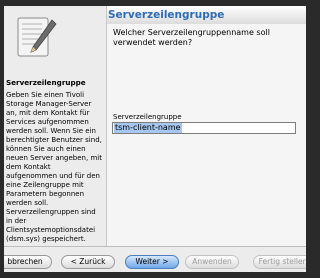 The height and width of the screenshot is (278, 320). What do you see at coordinates (147, 117) in the screenshot?
I see `server-stanza-label: Serverzeilengruppe` at bounding box center [147, 117].